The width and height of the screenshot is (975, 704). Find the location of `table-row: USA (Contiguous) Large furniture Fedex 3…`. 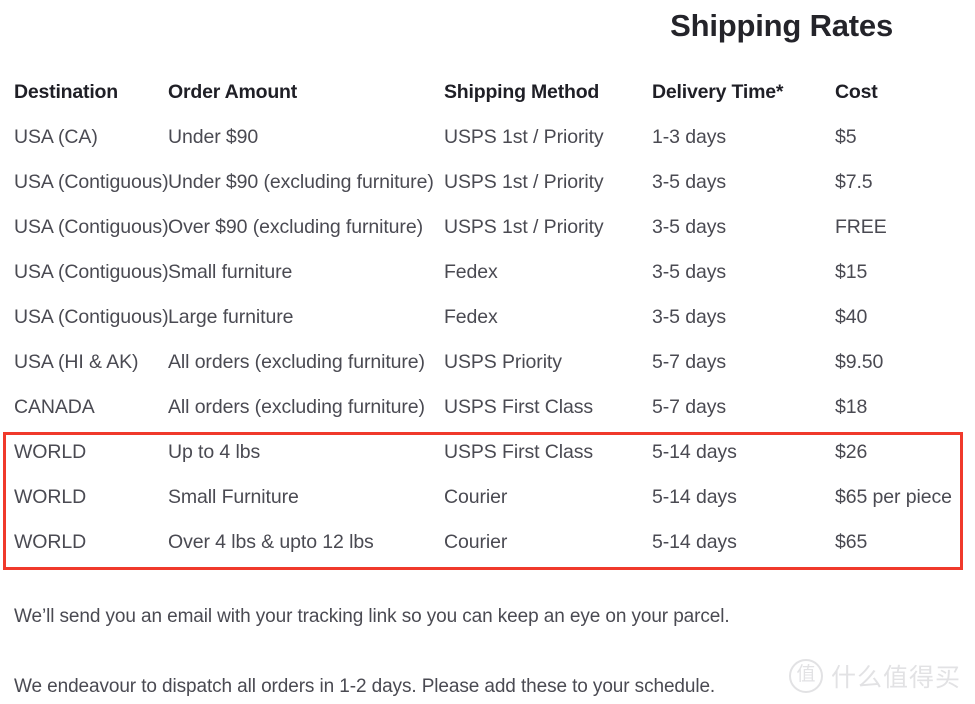

table-row: USA (Contiguous) Large furniture Fedex 3… is located at coordinates (487, 325).